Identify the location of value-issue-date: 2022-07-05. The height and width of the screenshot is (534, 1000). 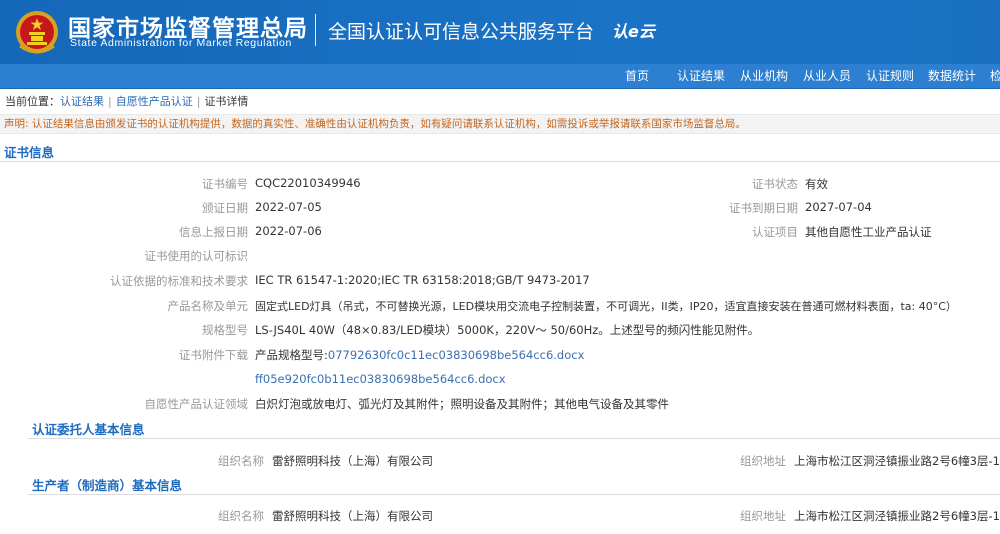
(288, 207).